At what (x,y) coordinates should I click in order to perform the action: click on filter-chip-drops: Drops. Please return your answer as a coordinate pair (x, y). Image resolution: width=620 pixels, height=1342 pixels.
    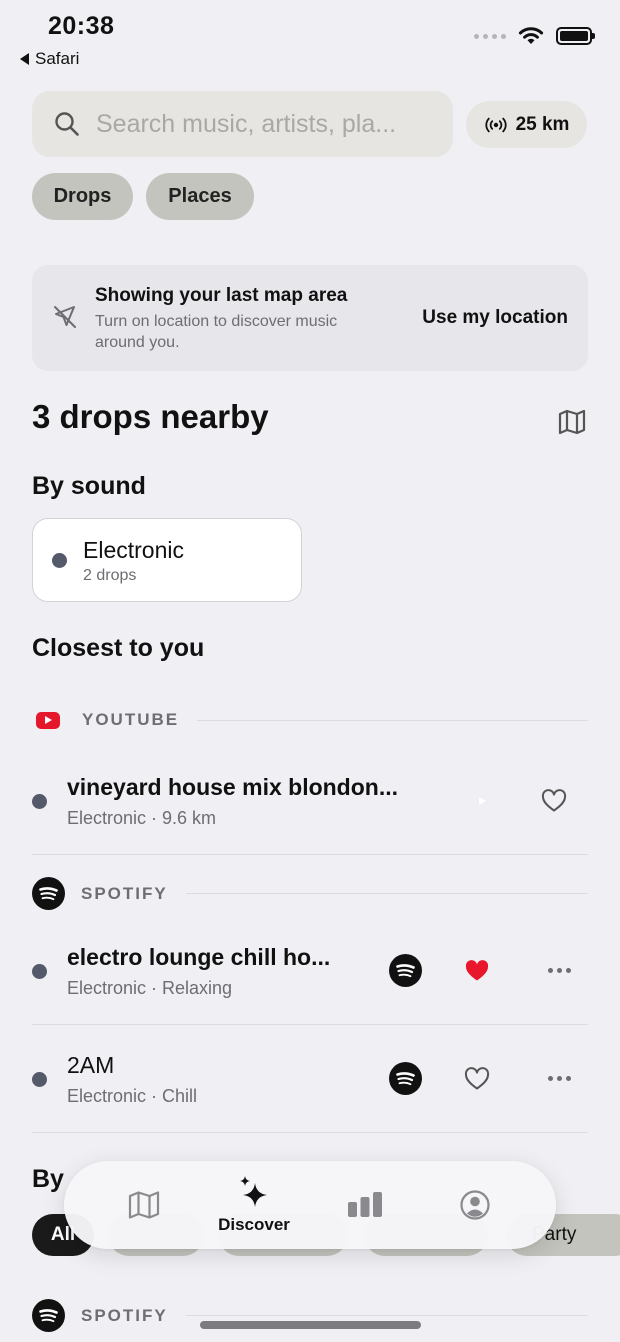
    Looking at the image, I should click on (82, 196).